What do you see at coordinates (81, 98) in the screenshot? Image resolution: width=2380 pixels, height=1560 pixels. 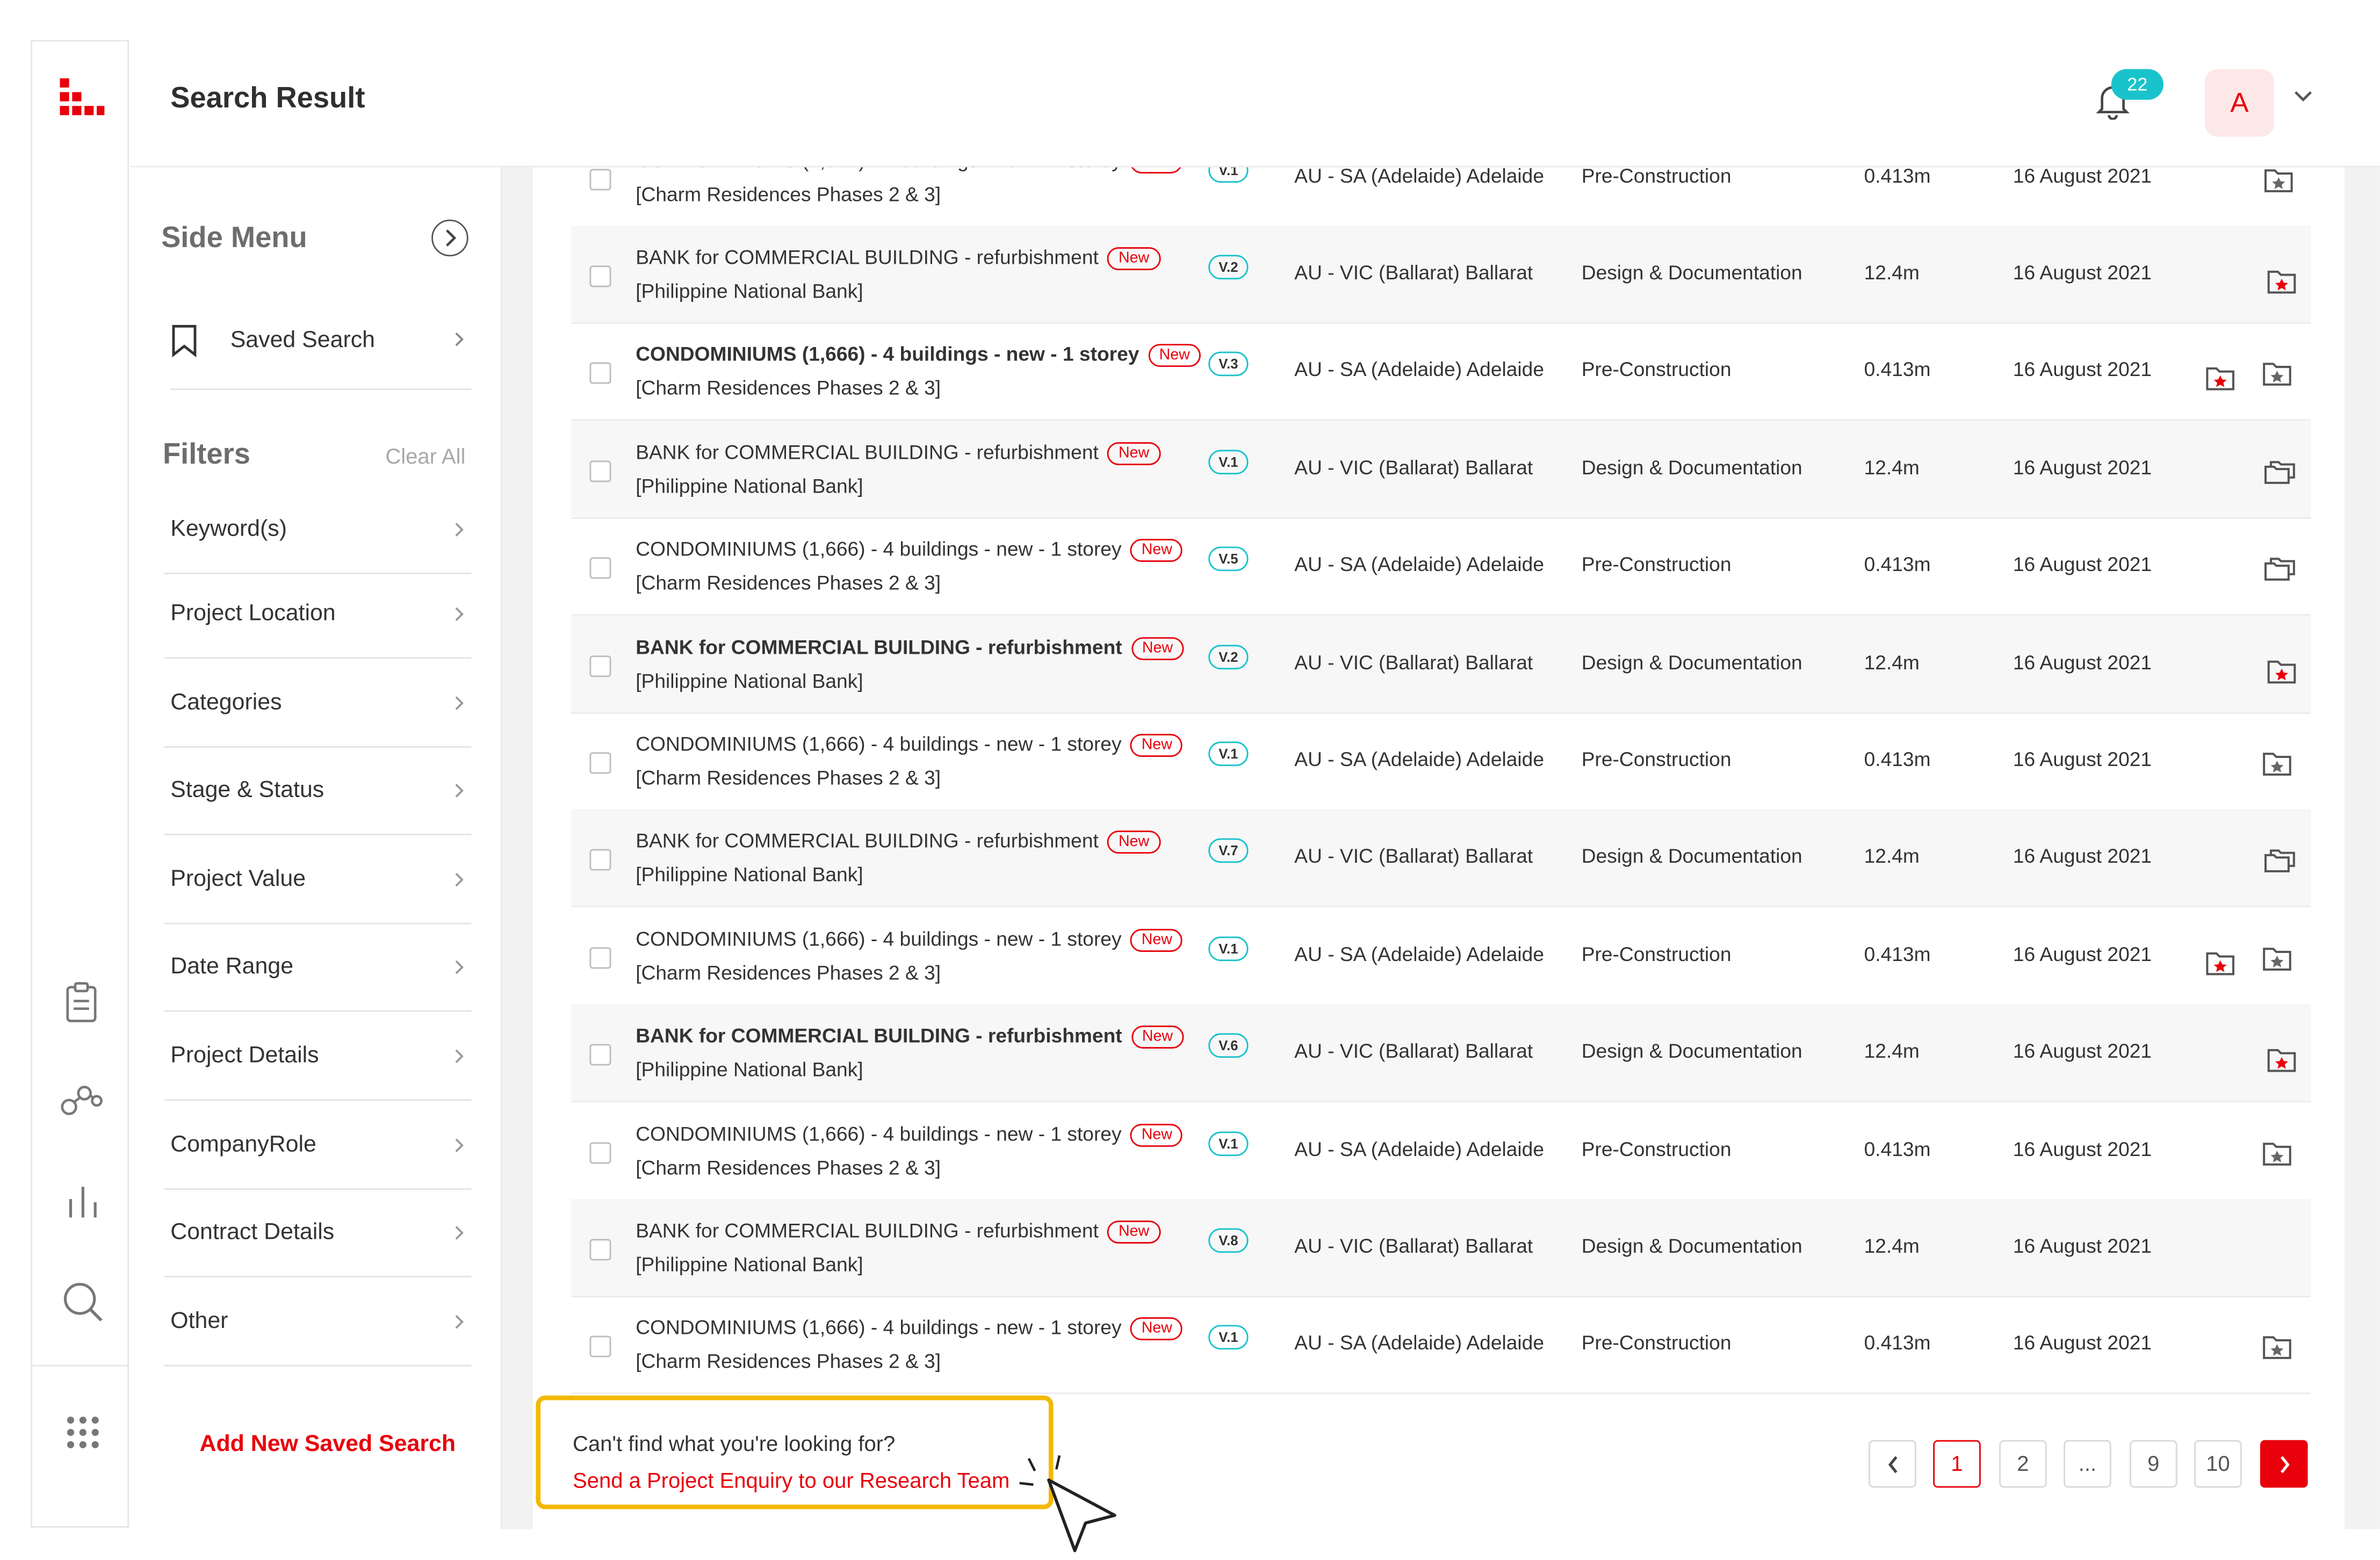 I see `logo-icon` at bounding box center [81, 98].